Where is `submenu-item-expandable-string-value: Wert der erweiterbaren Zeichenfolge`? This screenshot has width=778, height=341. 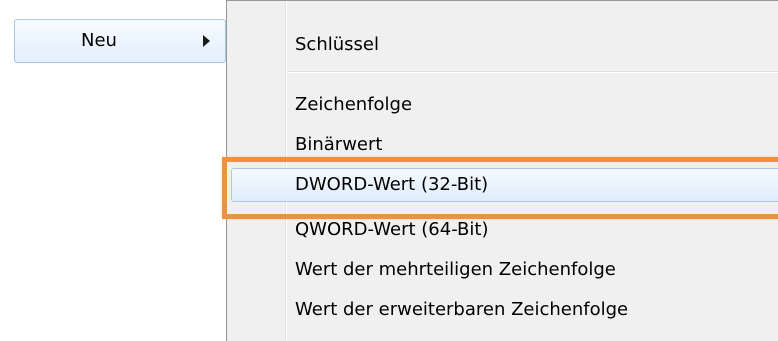 submenu-item-expandable-string-value: Wert der erweiterbaren Zeichenfolge is located at coordinates (502, 310).